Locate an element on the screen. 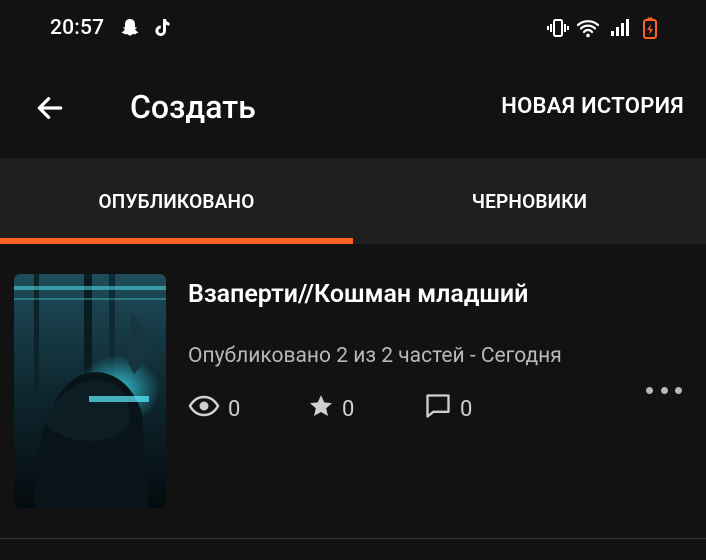 The image size is (706, 560). wifi-icon is located at coordinates (588, 28).